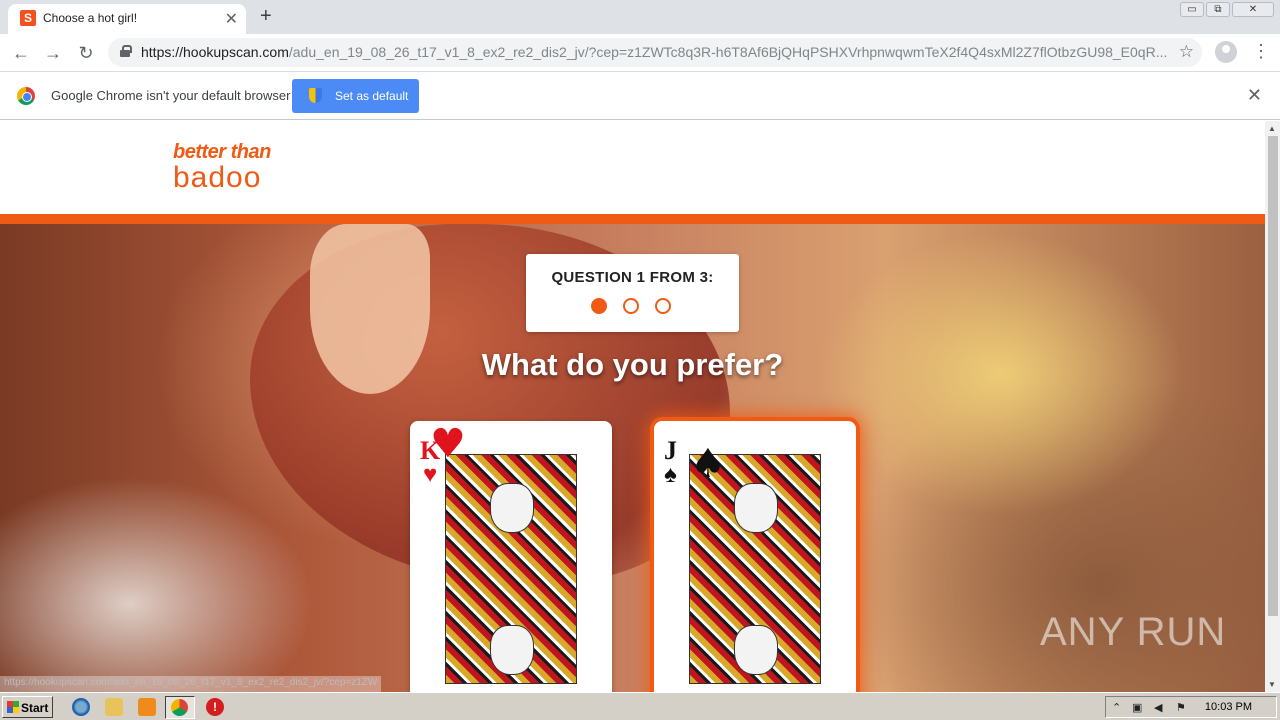  I want to click on taskbar-chrome-button, so click(180, 707).